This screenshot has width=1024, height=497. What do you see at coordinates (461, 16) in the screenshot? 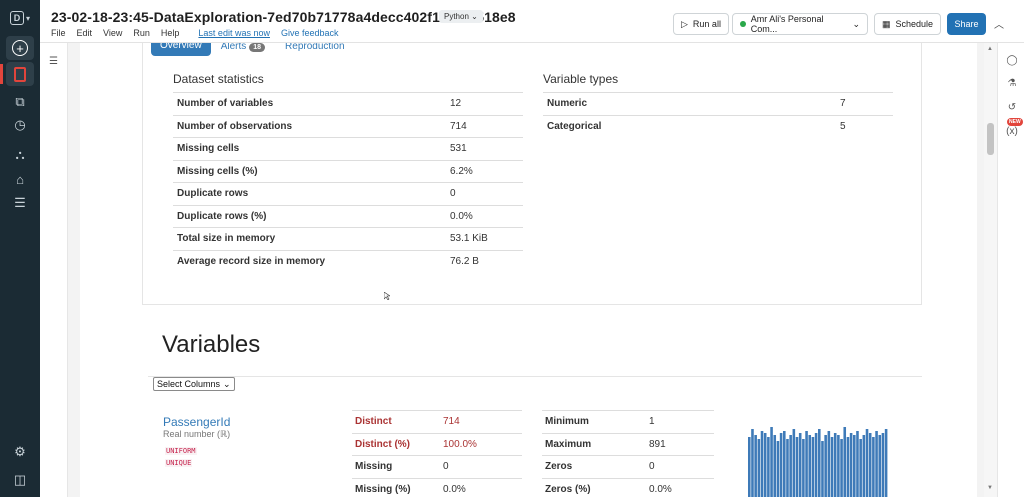
I see `language-selector: Python ⌄` at bounding box center [461, 16].